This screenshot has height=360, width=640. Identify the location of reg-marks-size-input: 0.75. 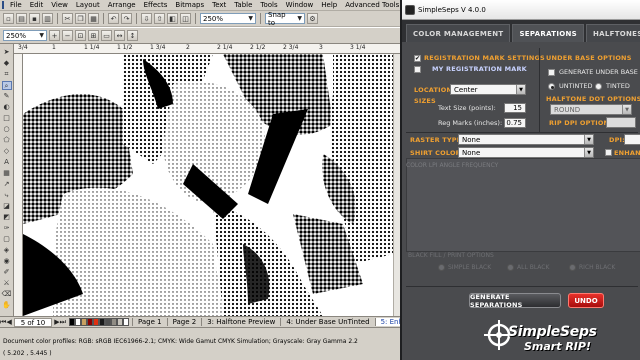
(515, 123).